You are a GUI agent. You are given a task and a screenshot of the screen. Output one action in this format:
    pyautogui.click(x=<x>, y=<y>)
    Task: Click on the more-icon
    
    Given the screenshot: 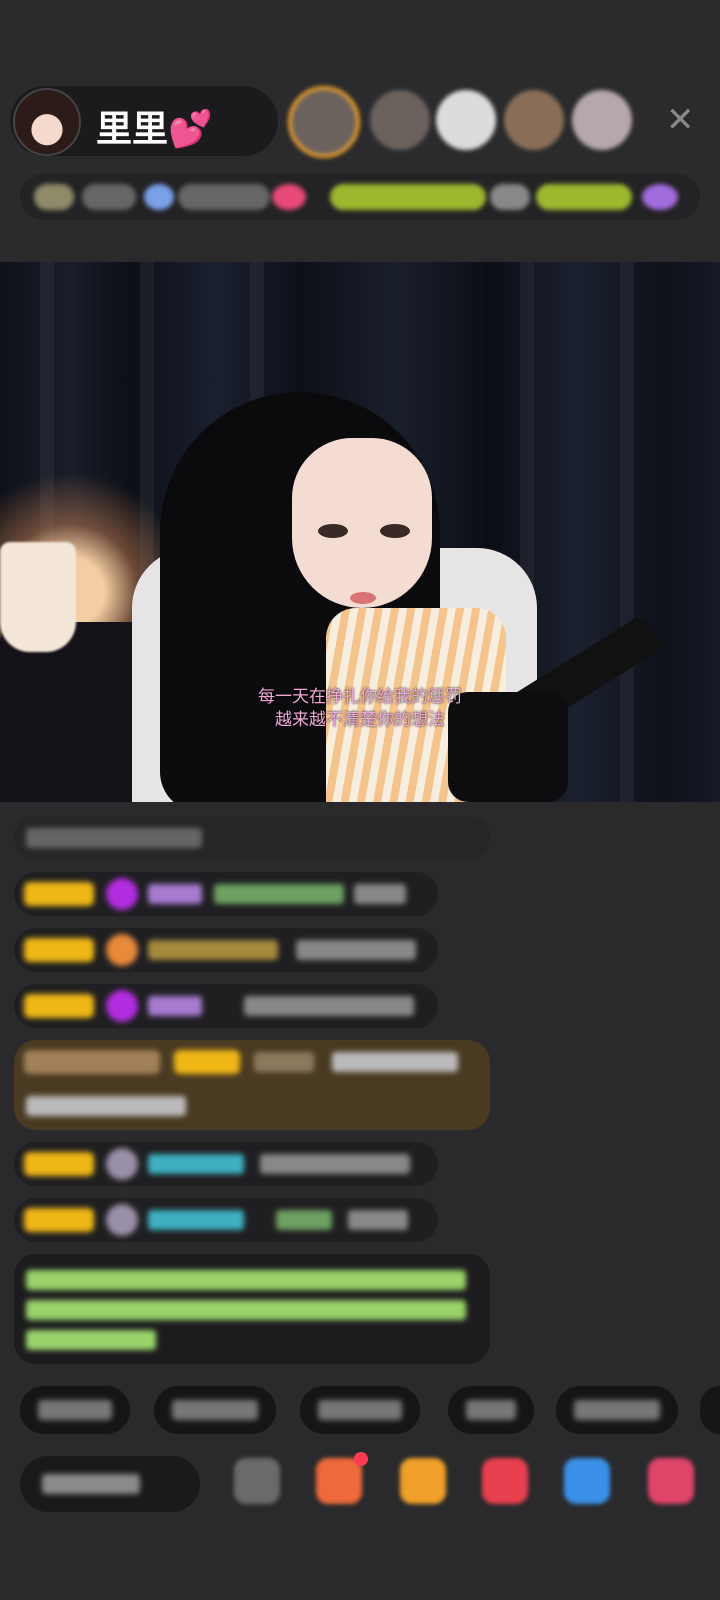 What is the action you would take?
    pyautogui.click(x=671, y=1481)
    